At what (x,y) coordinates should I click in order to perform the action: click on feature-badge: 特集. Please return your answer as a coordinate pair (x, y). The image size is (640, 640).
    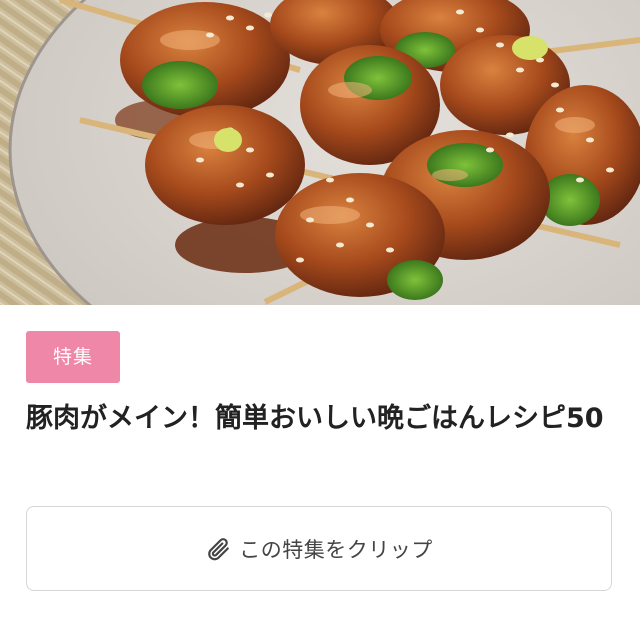
    Looking at the image, I should click on (73, 357).